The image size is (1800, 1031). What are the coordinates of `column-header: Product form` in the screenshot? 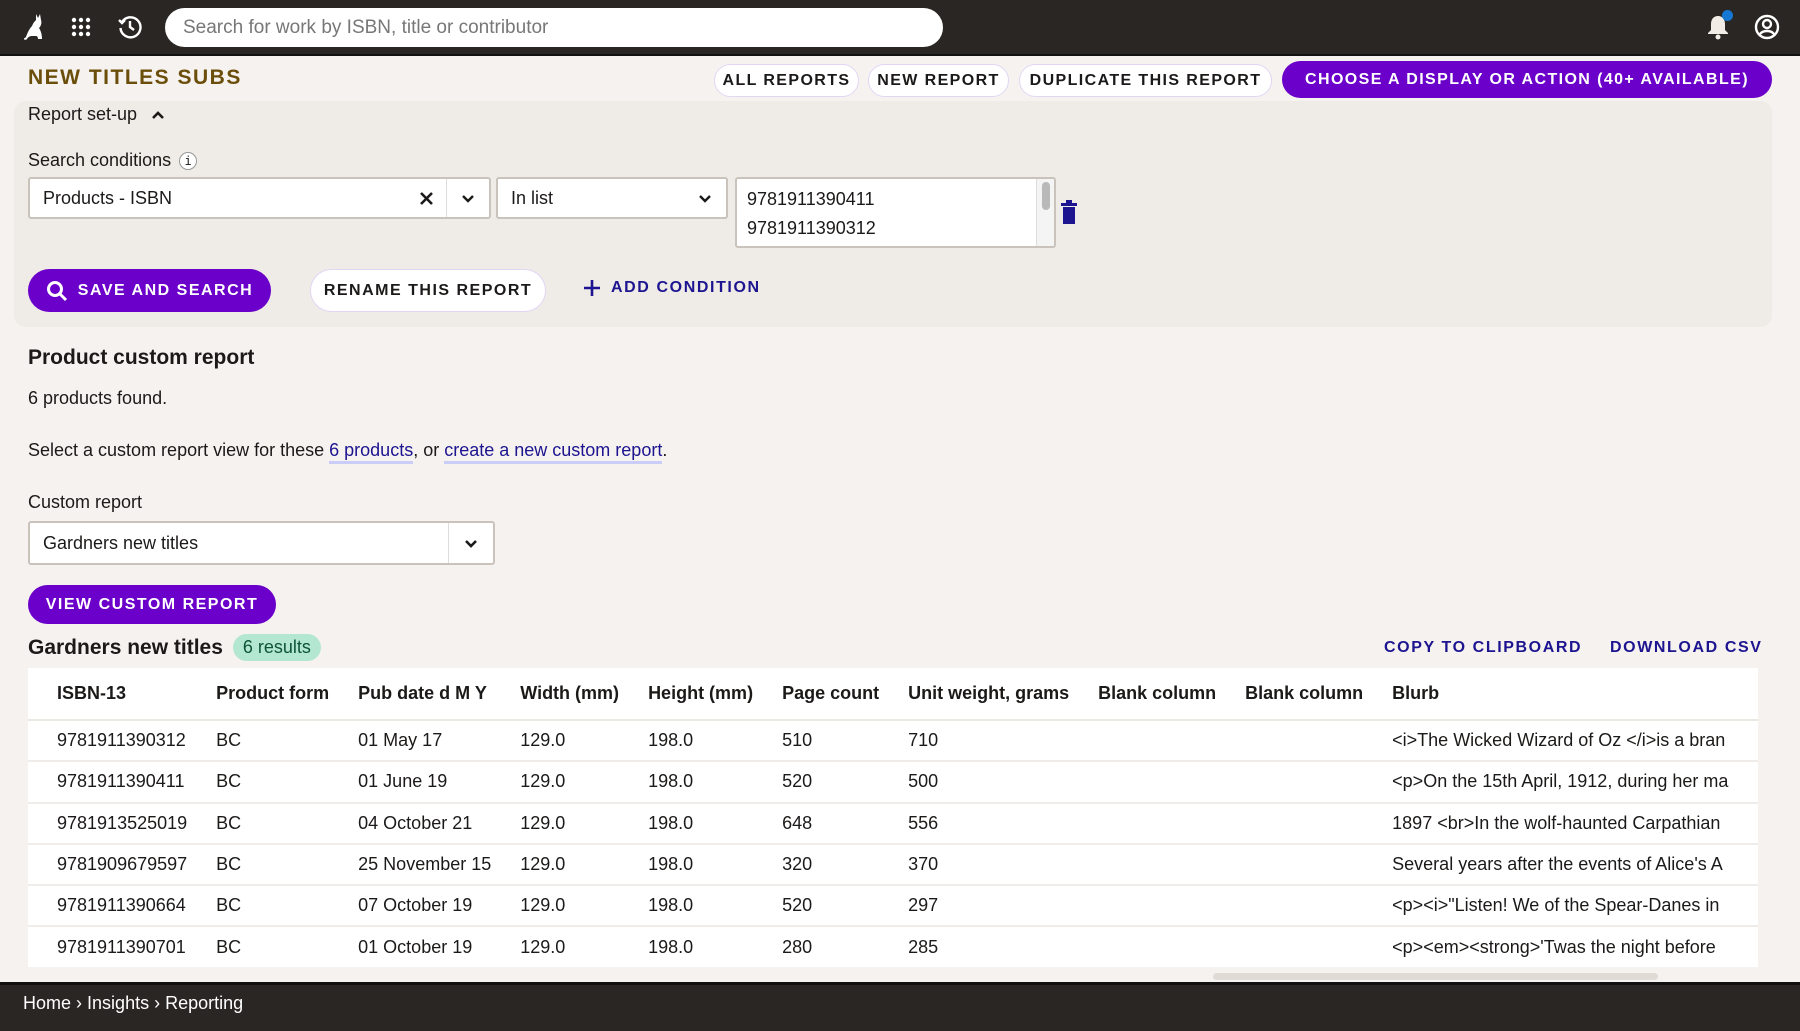 It's located at (258, 694).